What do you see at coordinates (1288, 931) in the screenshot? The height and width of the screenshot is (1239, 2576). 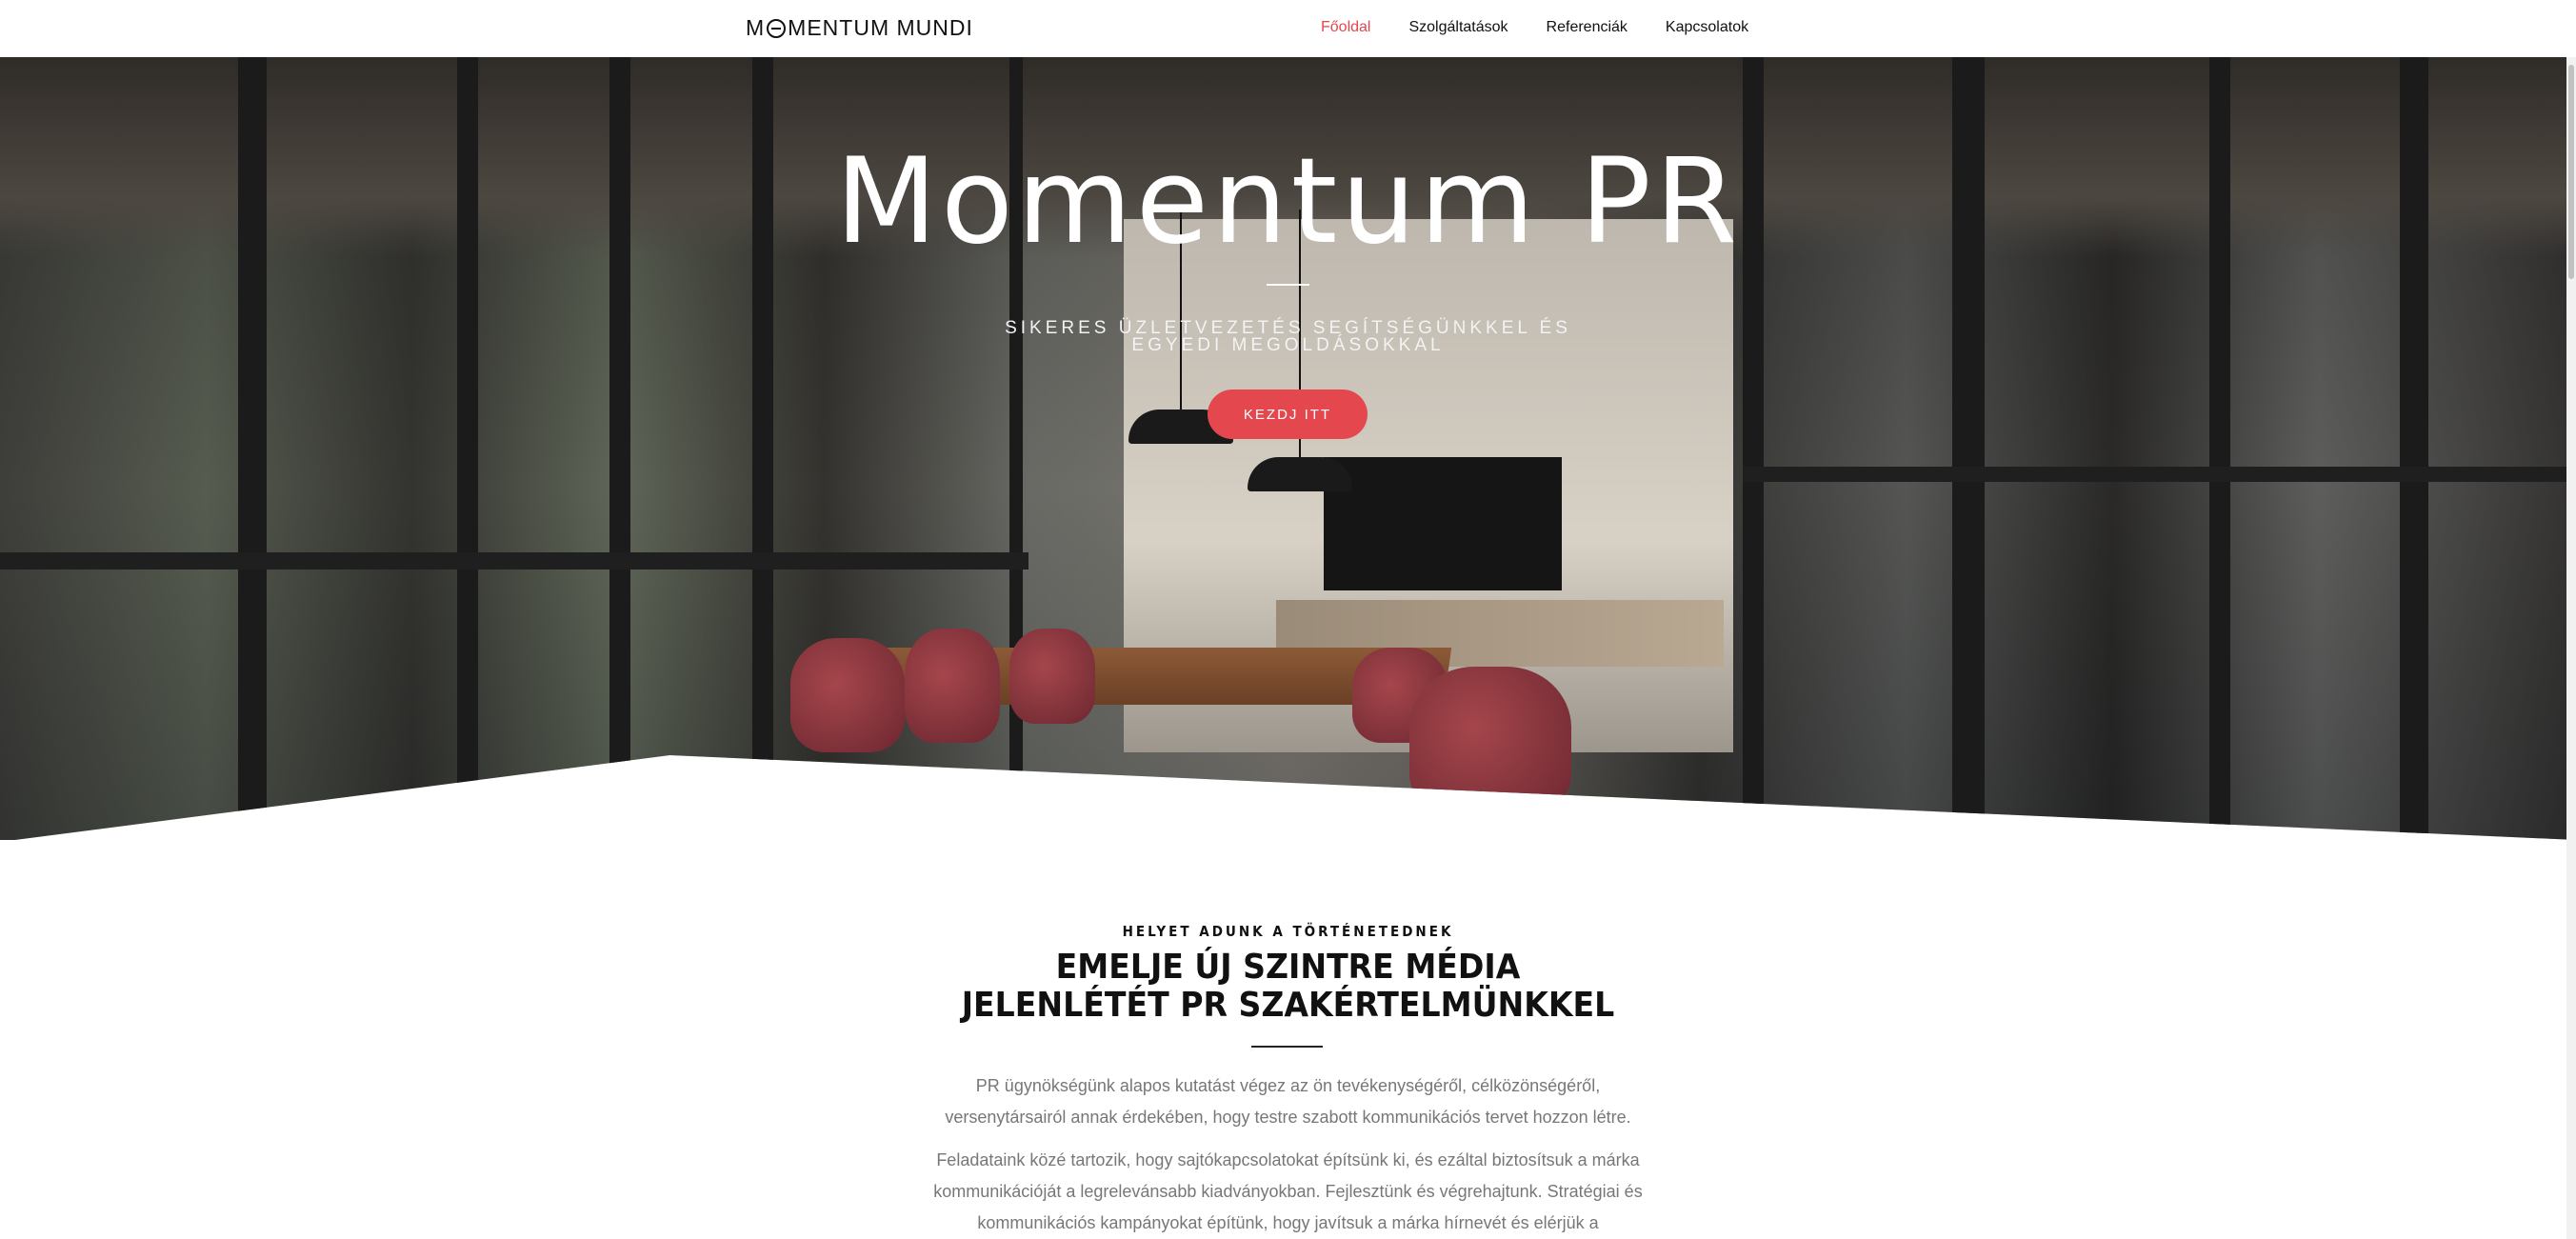 I see `section-eyebrow: HELYET ADUNK A TÖRTÉNETEDNEK` at bounding box center [1288, 931].